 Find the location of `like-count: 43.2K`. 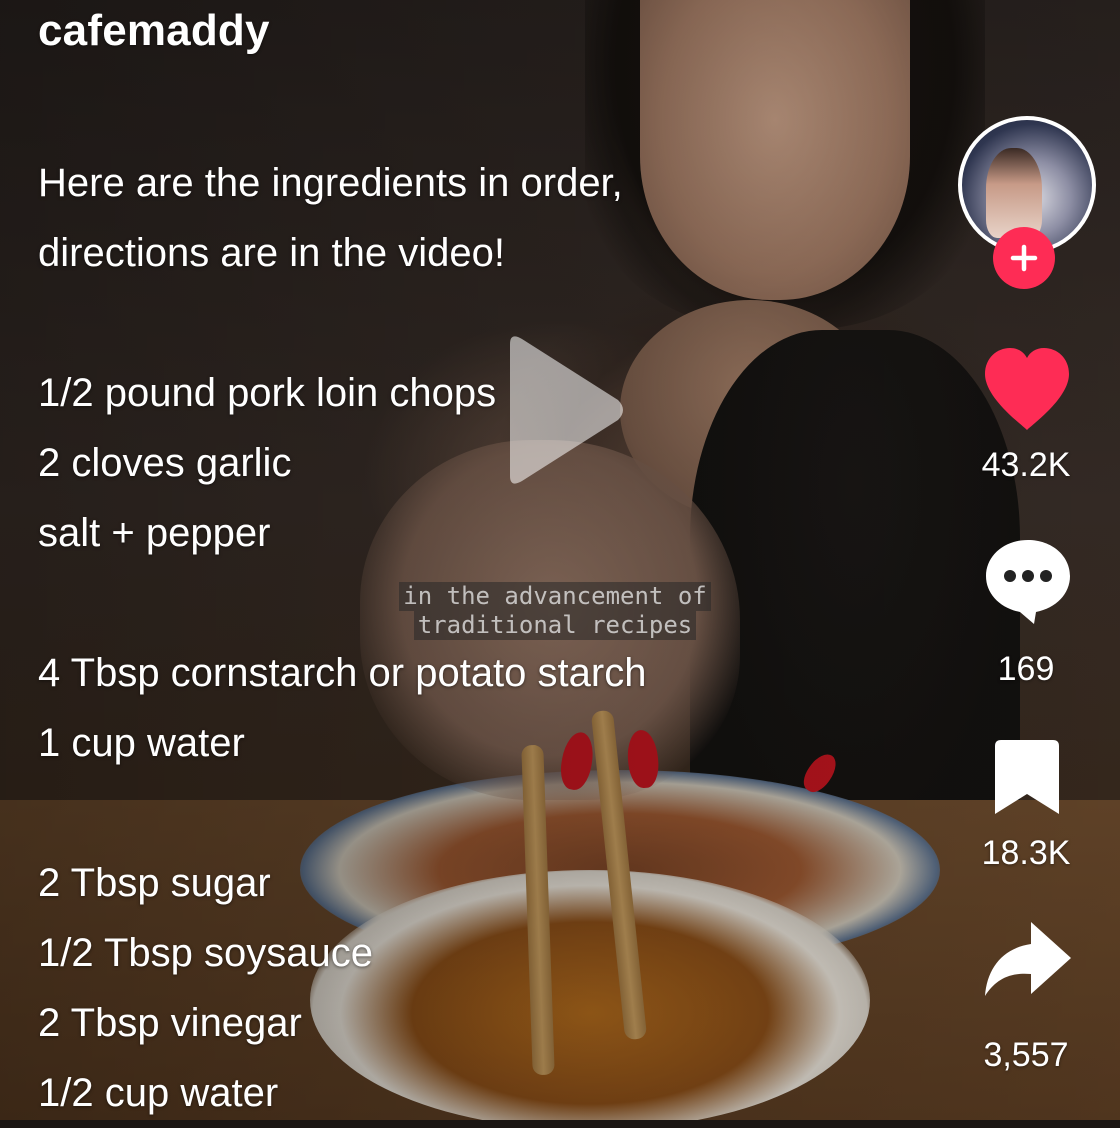

like-count: 43.2K is located at coordinates (1026, 465).